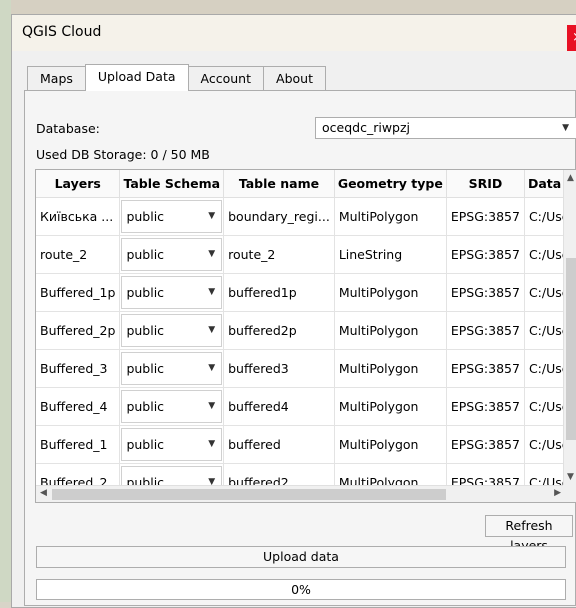  Describe the element at coordinates (279, 292) in the screenshot. I see `table-name-cell: buffered1p` at that location.